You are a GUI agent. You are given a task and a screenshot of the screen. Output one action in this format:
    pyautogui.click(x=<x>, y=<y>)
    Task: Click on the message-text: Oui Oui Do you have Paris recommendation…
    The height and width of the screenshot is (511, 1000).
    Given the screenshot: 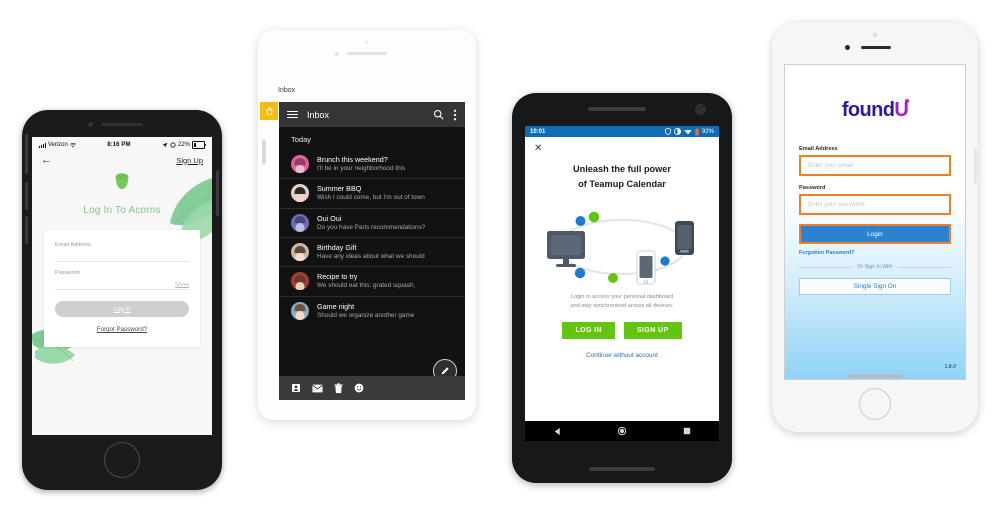 What is the action you would take?
    pyautogui.click(x=371, y=223)
    